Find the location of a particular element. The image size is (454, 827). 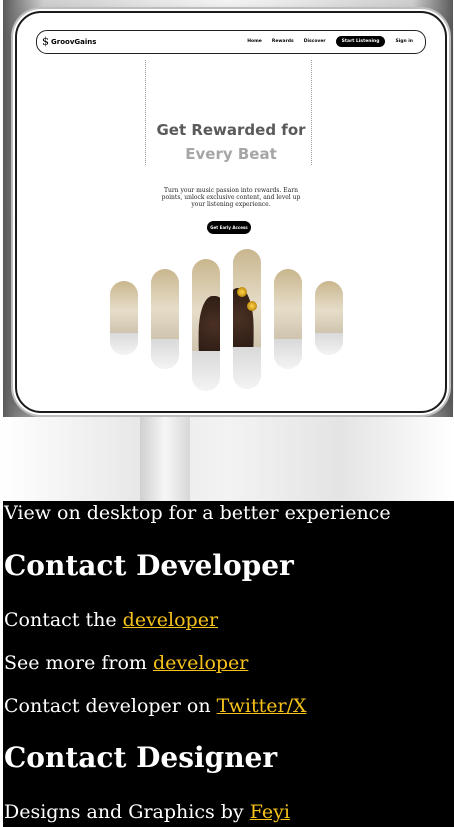

desktop-notice: View on desktop for a better experience is located at coordinates (197, 513).